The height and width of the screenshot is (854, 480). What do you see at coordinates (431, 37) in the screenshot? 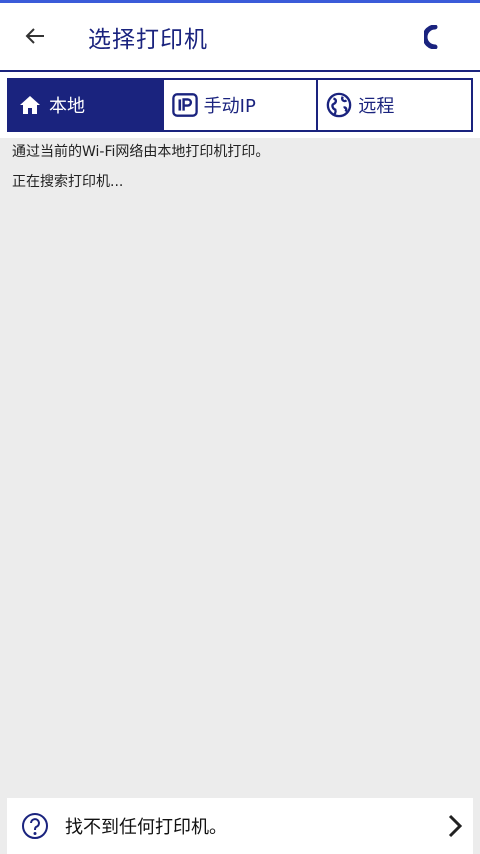
I see `loading-spinner-icon` at bounding box center [431, 37].